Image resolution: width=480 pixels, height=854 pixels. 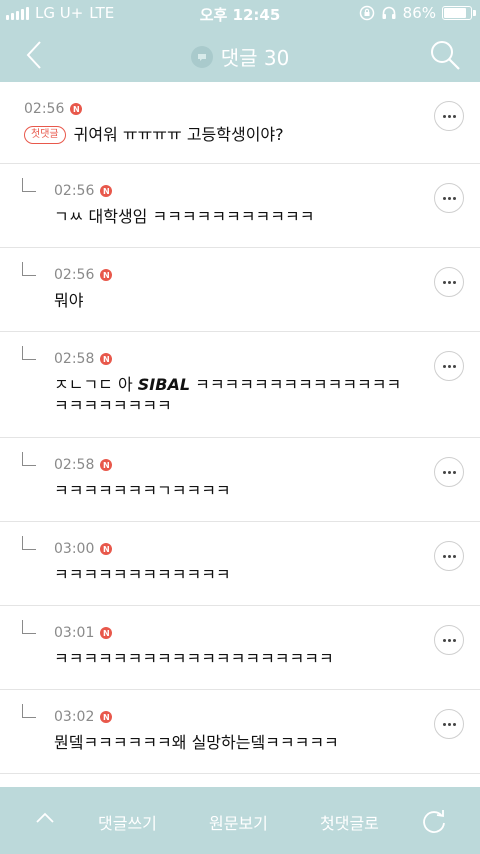 What do you see at coordinates (234, 395) in the screenshot?
I see `comment-body: ㅈㄴㄱㄷ 아 SIBAL ㅋㅋㅋㅋㅋㅋㅋㅋㅋㅋㅋㅋㅋㅋㅋㅋㅋㅋㅋㅋㅋㅋ` at bounding box center [234, 395].